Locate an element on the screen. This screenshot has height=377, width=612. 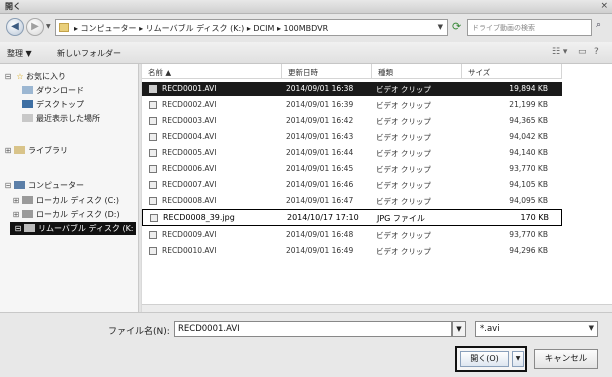
expand-icon: ⊟ is located at coordinates (18, 228).